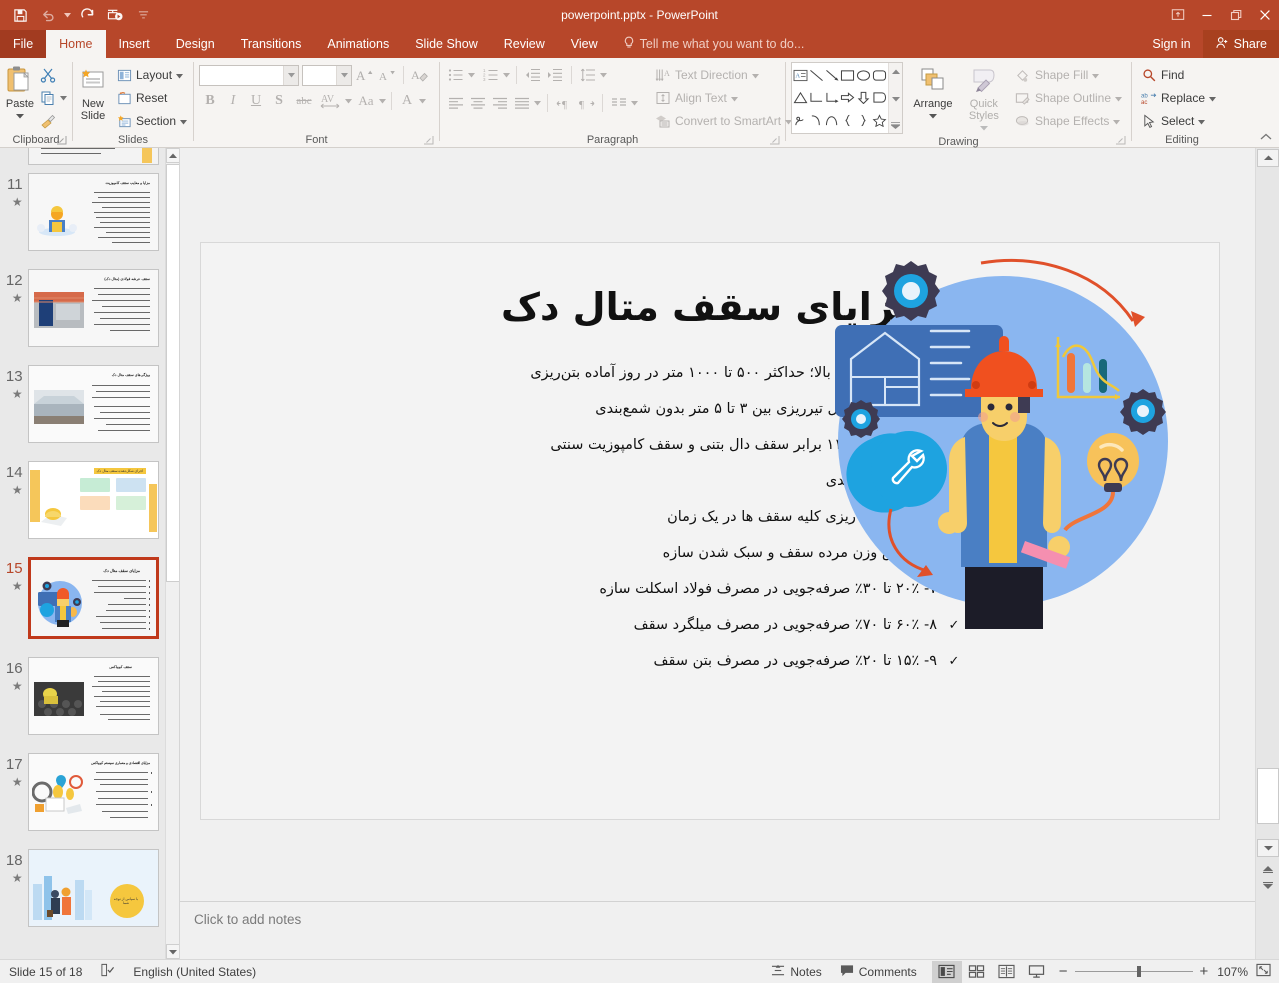 The image size is (1279, 983). What do you see at coordinates (817, 75) in the screenshot?
I see `shape-line-icon` at bounding box center [817, 75].